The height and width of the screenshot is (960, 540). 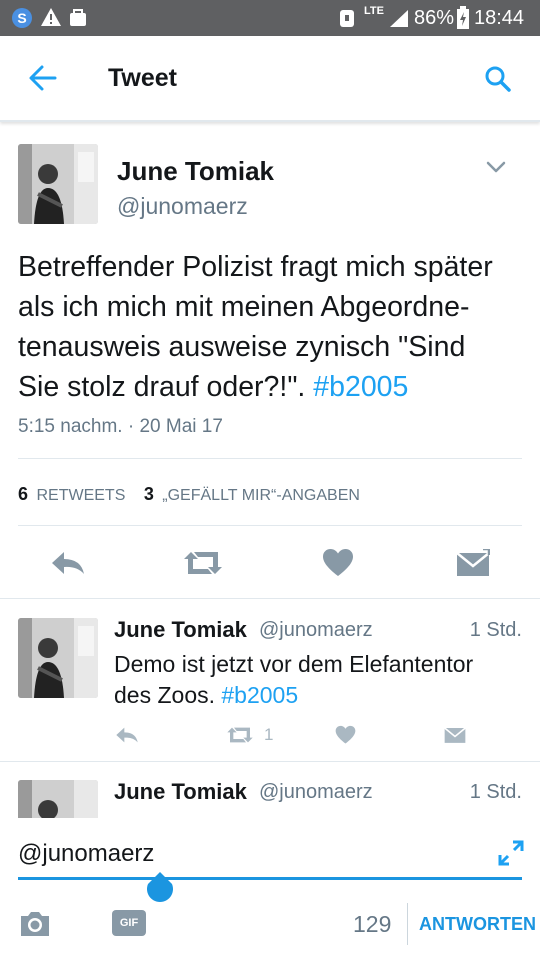 What do you see at coordinates (498, 81) in the screenshot?
I see `search-icon` at bounding box center [498, 81].